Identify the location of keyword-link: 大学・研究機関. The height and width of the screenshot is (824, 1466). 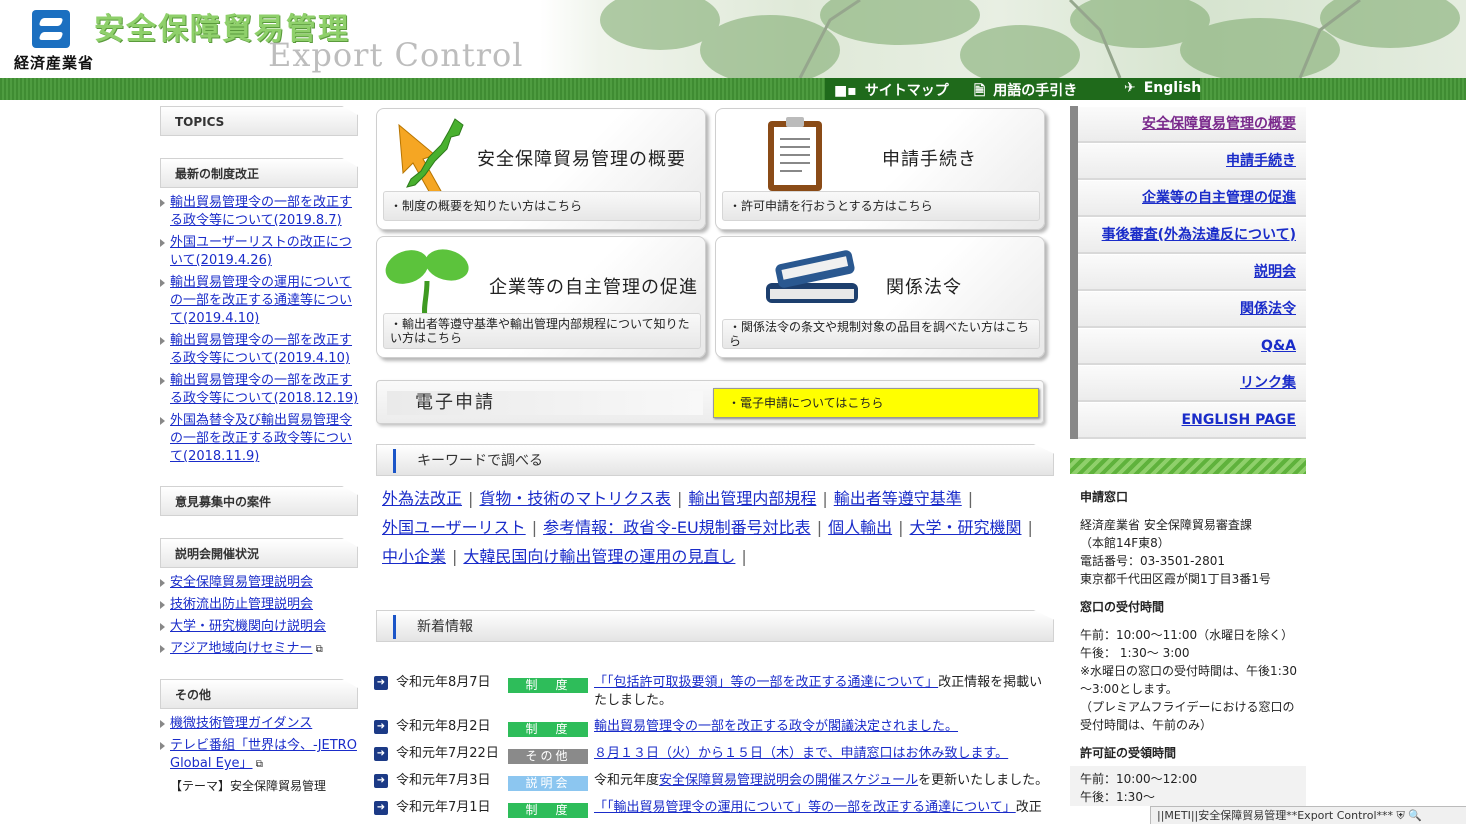
(965, 527).